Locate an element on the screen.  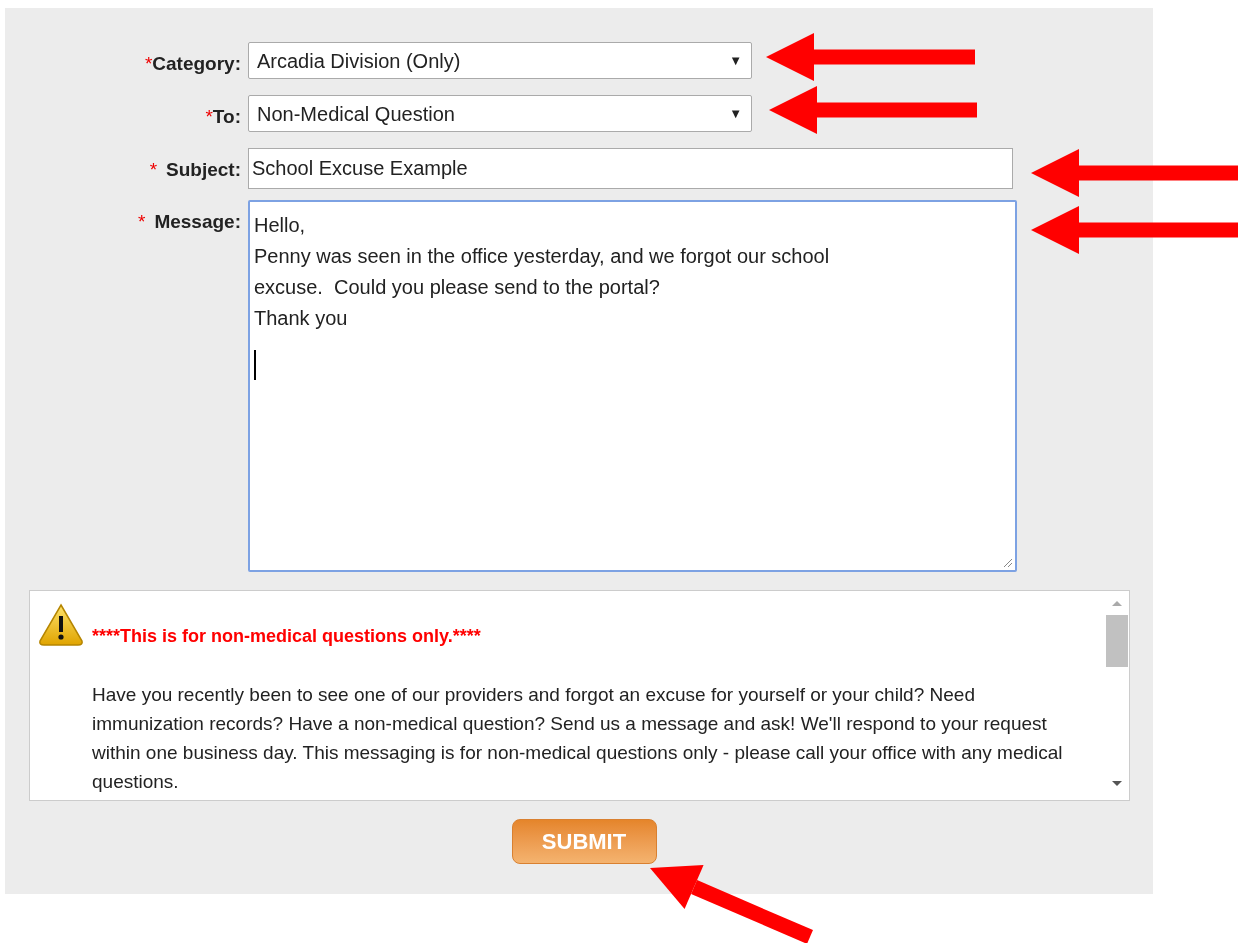
notice-text: Have you recently been to see one of our providers and forgot an excuse for yourself or your child? Need immunization records? Have a non-medical question? Send us a message and ask! We'll respond to your request within one business day. This messaging is for non-medical questions only - please call your office with any medical questions. is located at coordinates (578, 738).